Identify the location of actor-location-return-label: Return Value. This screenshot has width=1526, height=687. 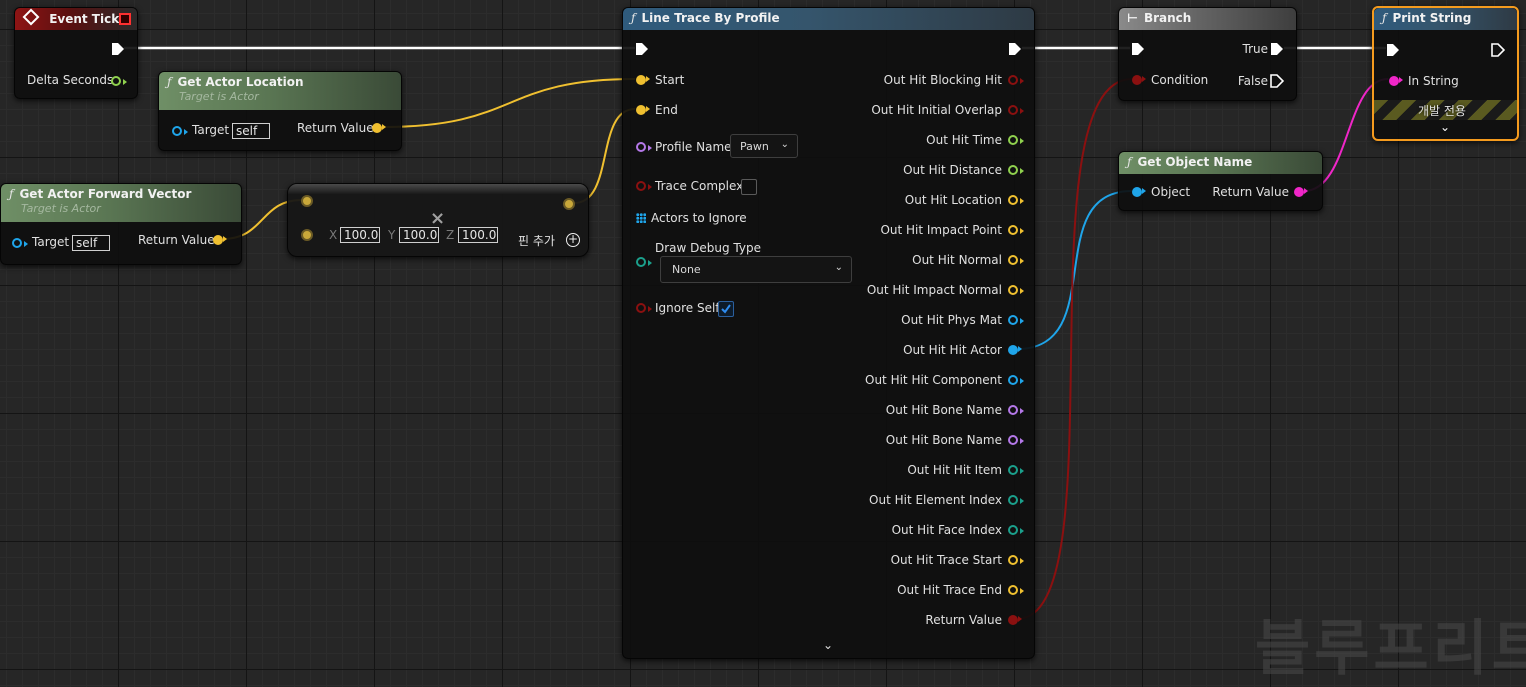
(335, 128).